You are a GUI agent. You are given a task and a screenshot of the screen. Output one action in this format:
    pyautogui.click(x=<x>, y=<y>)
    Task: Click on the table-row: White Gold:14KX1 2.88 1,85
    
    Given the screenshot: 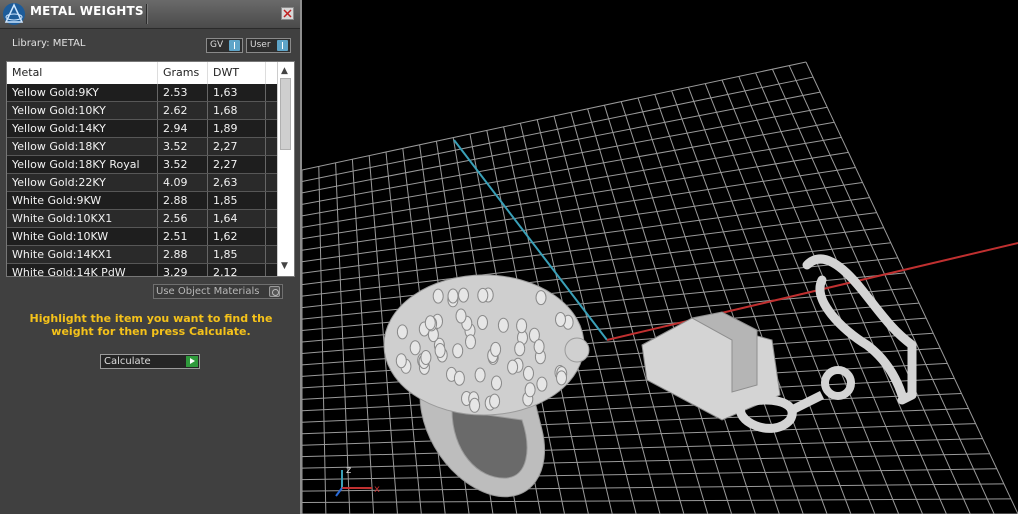 What is the action you would take?
    pyautogui.click(x=142, y=255)
    